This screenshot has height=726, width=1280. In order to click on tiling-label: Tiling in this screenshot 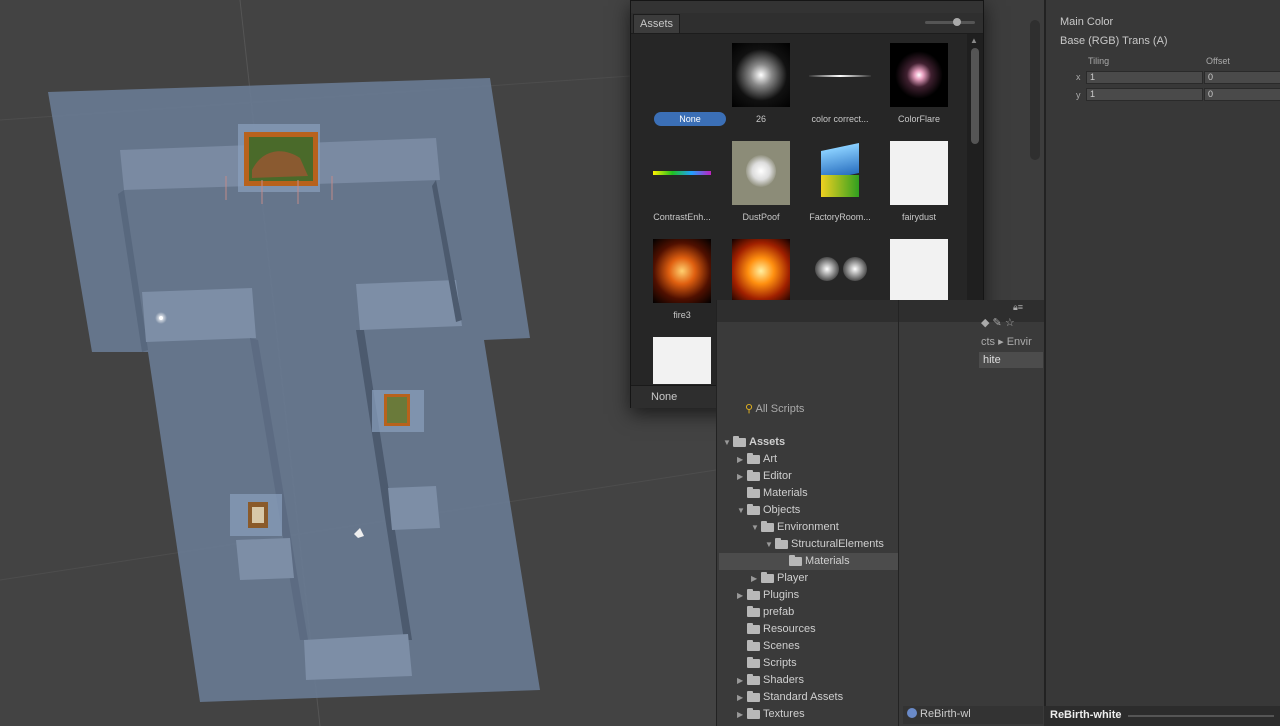, I will do `click(1099, 61)`.